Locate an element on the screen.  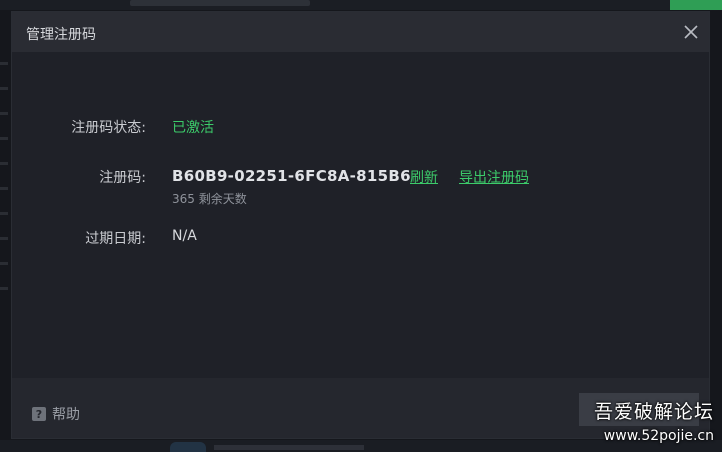
background-green-button is located at coordinates (696, 5).